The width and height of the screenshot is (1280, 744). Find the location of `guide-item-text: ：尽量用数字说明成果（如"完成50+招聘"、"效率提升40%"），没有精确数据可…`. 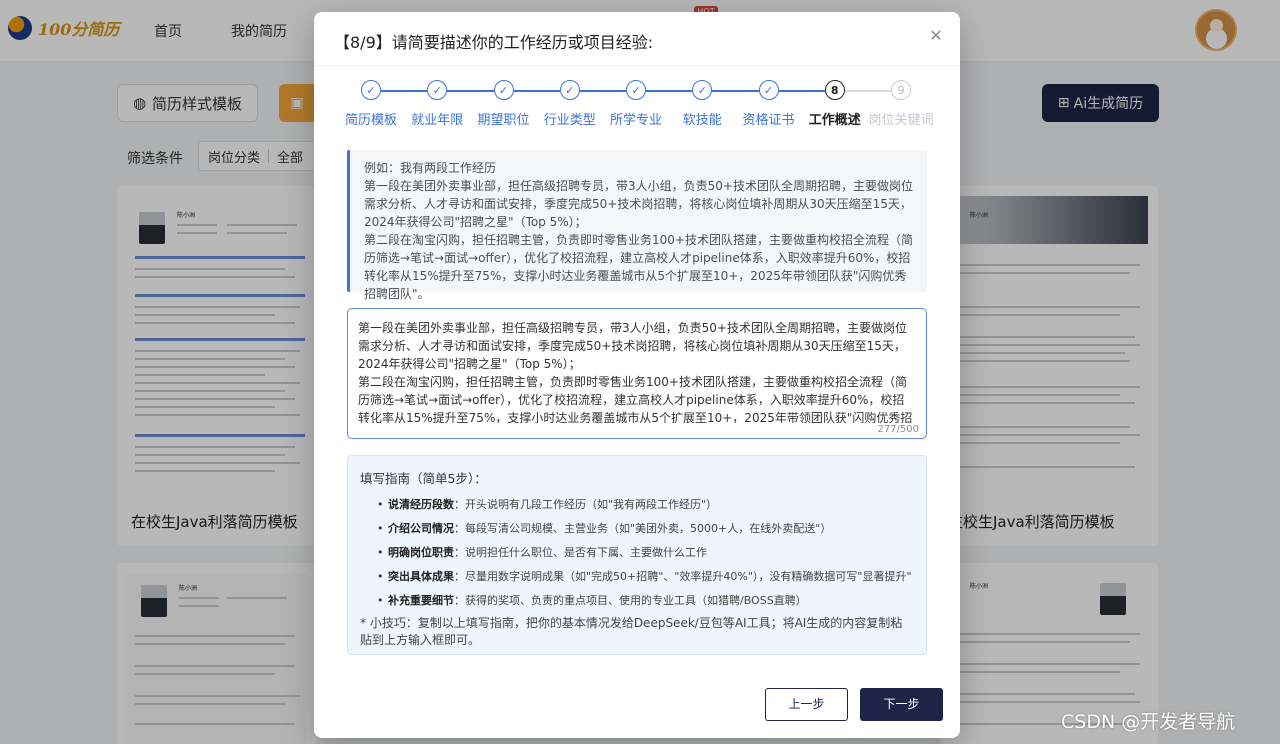

guide-item-text: ：尽量用数字说明成果（如"完成50+招聘"、"效率提升40%"），没有精确数据可… is located at coordinates (683, 576).